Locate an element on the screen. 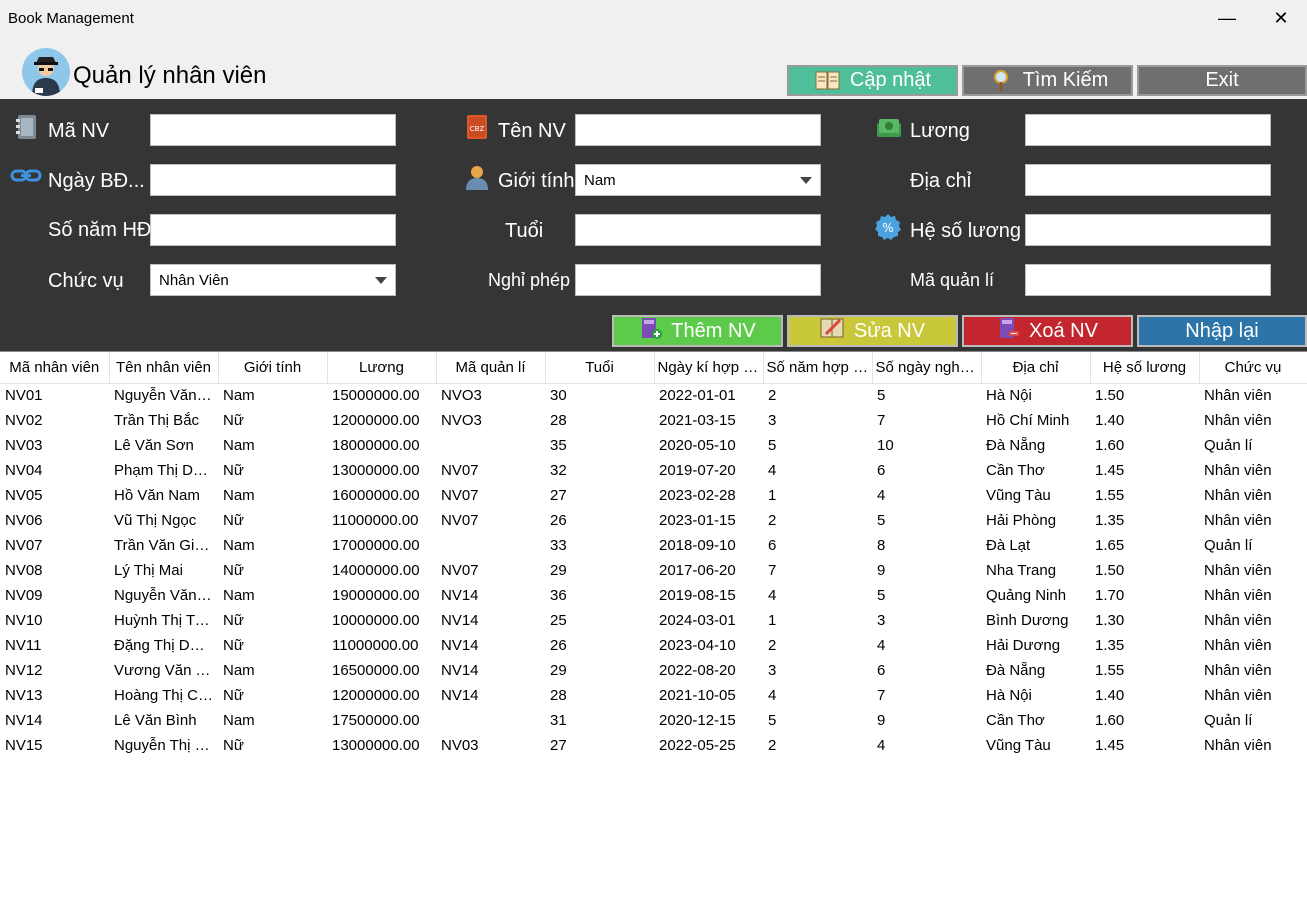  percent-badge-icon: % is located at coordinates (887, 226).